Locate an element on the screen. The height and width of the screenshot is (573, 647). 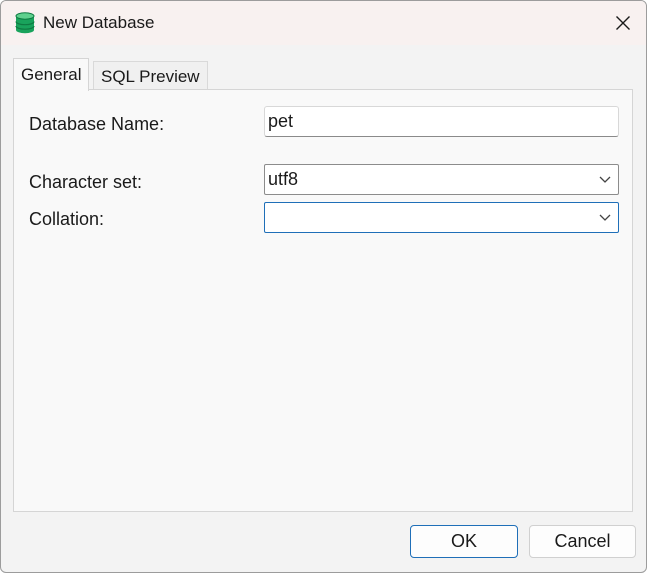
title-bar: New Database is located at coordinates (323, 23).